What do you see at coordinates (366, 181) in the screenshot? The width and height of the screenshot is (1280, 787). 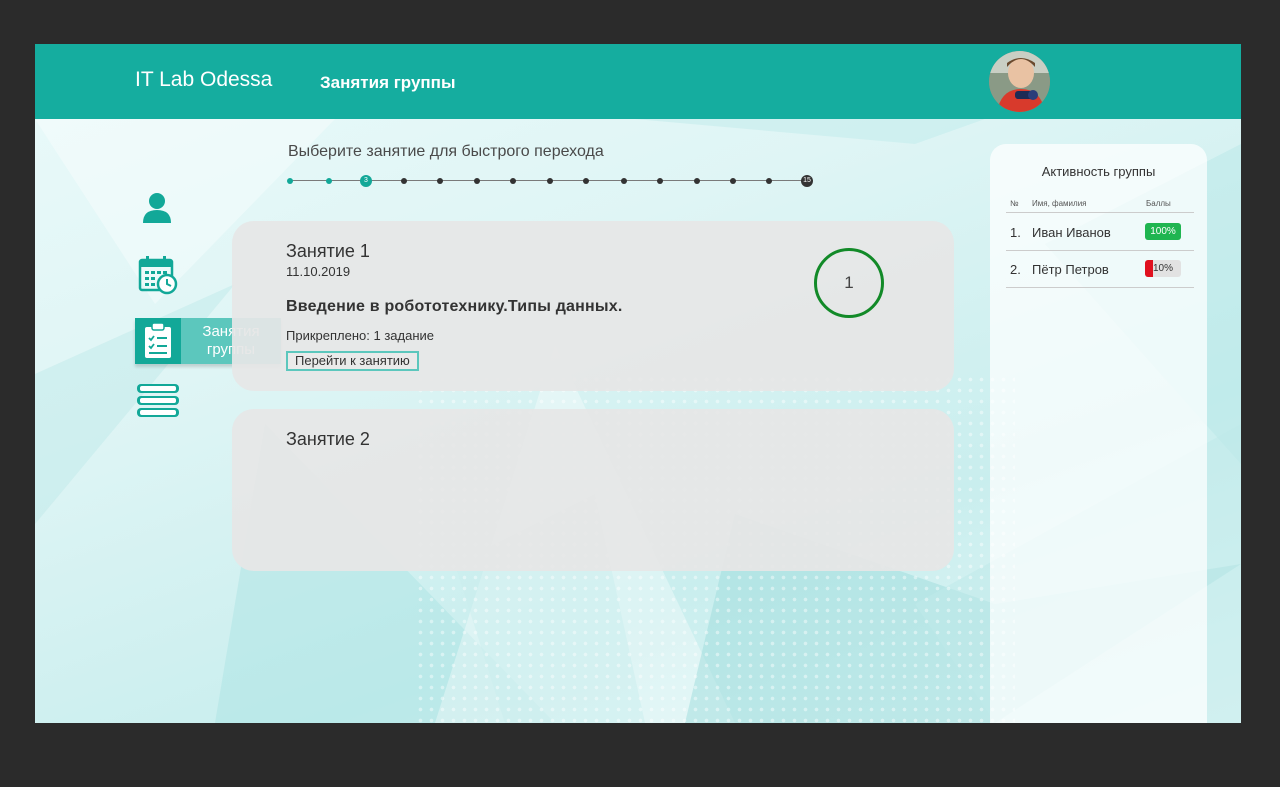 I see `stepper-dot-current: 3` at bounding box center [366, 181].